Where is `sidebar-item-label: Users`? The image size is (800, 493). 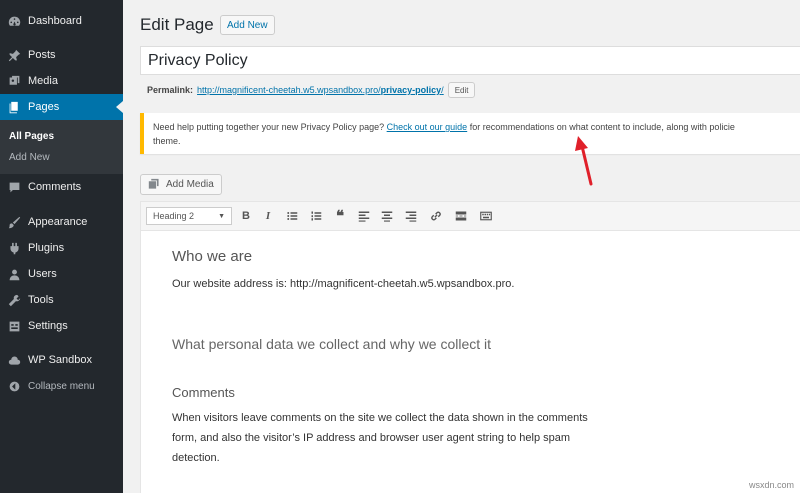
sidebar-item-label: Users is located at coordinates (42, 274).